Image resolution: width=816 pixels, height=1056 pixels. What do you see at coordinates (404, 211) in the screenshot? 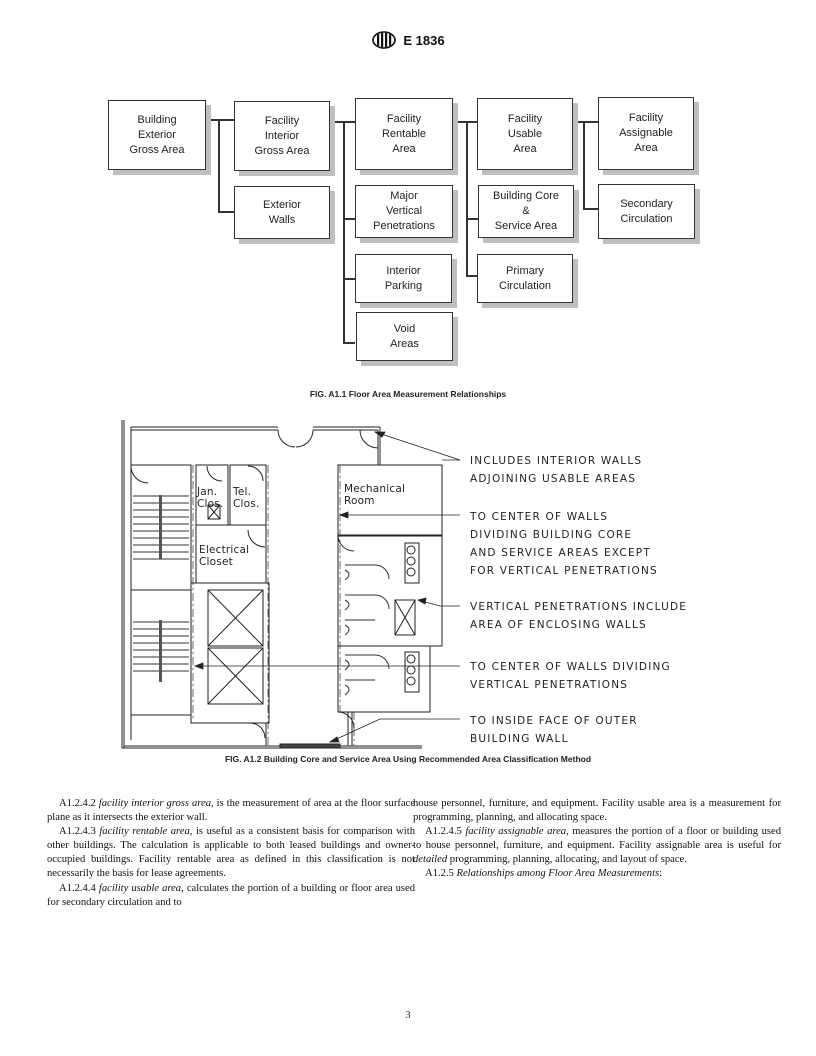
I see `box-major-vertical-penetrations: Major Vertical Penetrations` at bounding box center [404, 211].